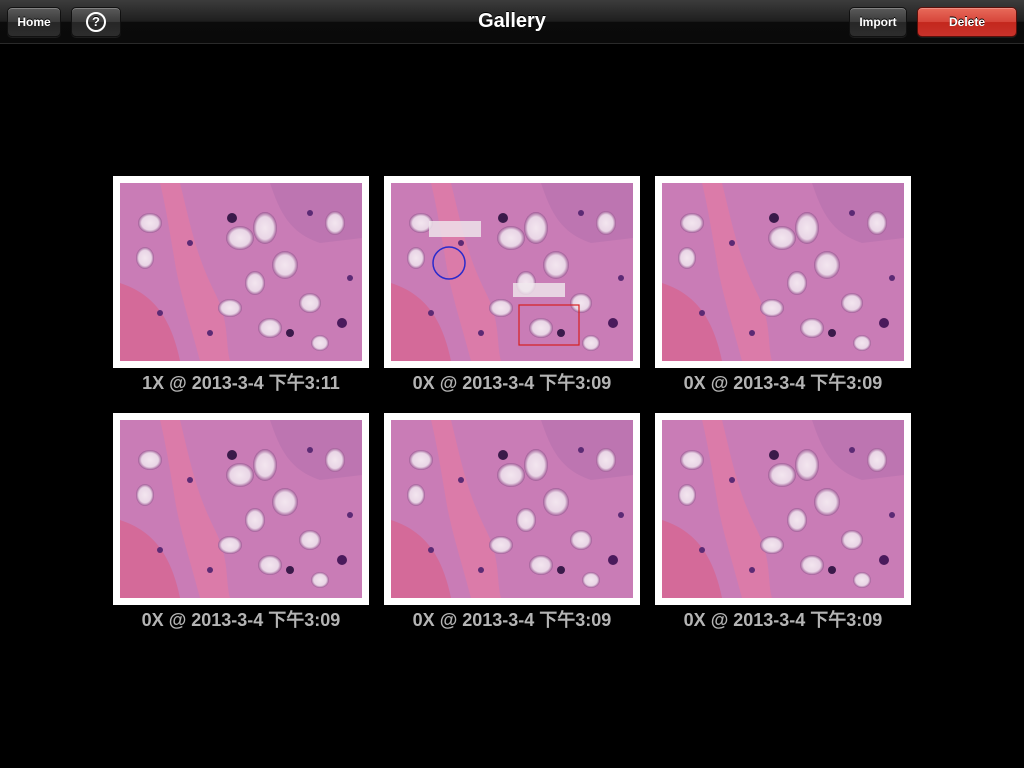 The height and width of the screenshot is (768, 1024). I want to click on thumbnail-caption: 1X @ 2013-3-4 下午3:11, so click(241, 383).